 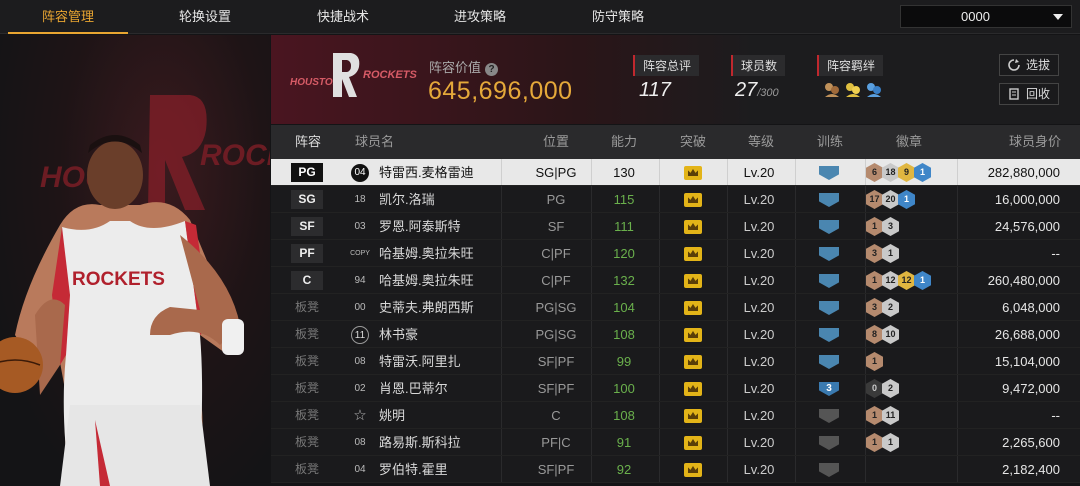 I want to click on star-icon: ☆, so click(x=360, y=415).